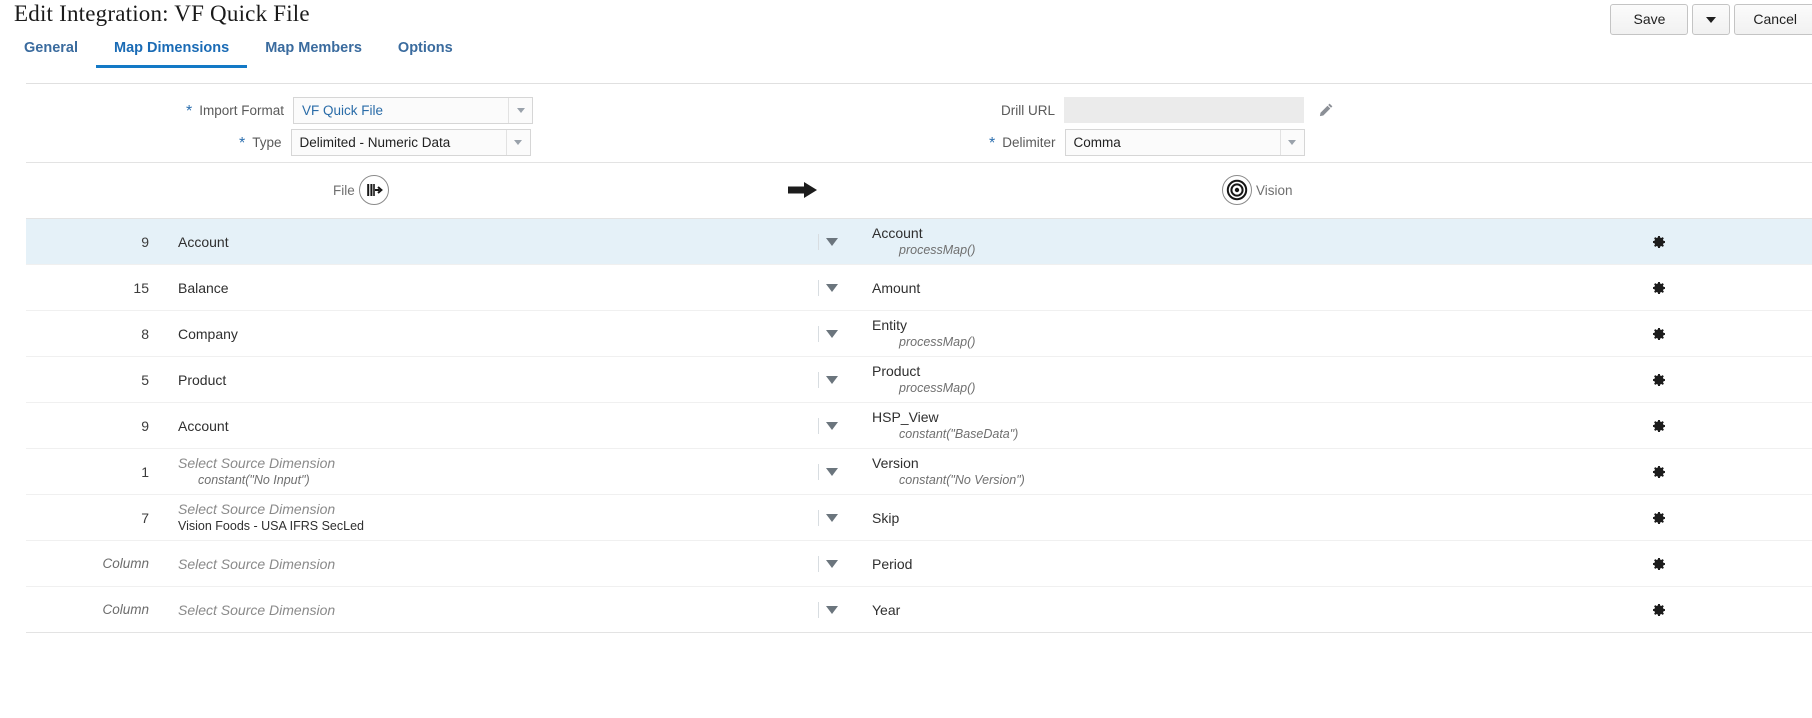 The image size is (1812, 718). What do you see at coordinates (895, 463) in the screenshot?
I see `row-target-value: Version` at bounding box center [895, 463].